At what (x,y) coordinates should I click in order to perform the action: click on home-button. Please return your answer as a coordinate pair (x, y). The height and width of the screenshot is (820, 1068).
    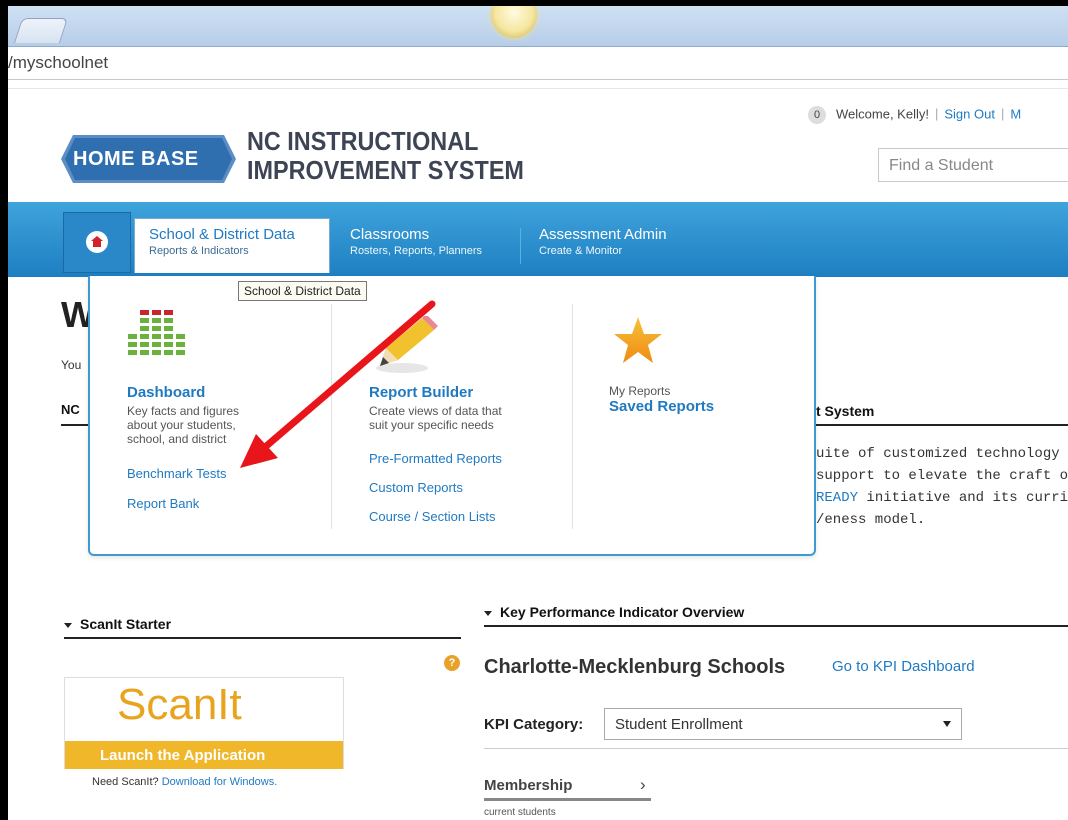
    Looking at the image, I should click on (97, 242).